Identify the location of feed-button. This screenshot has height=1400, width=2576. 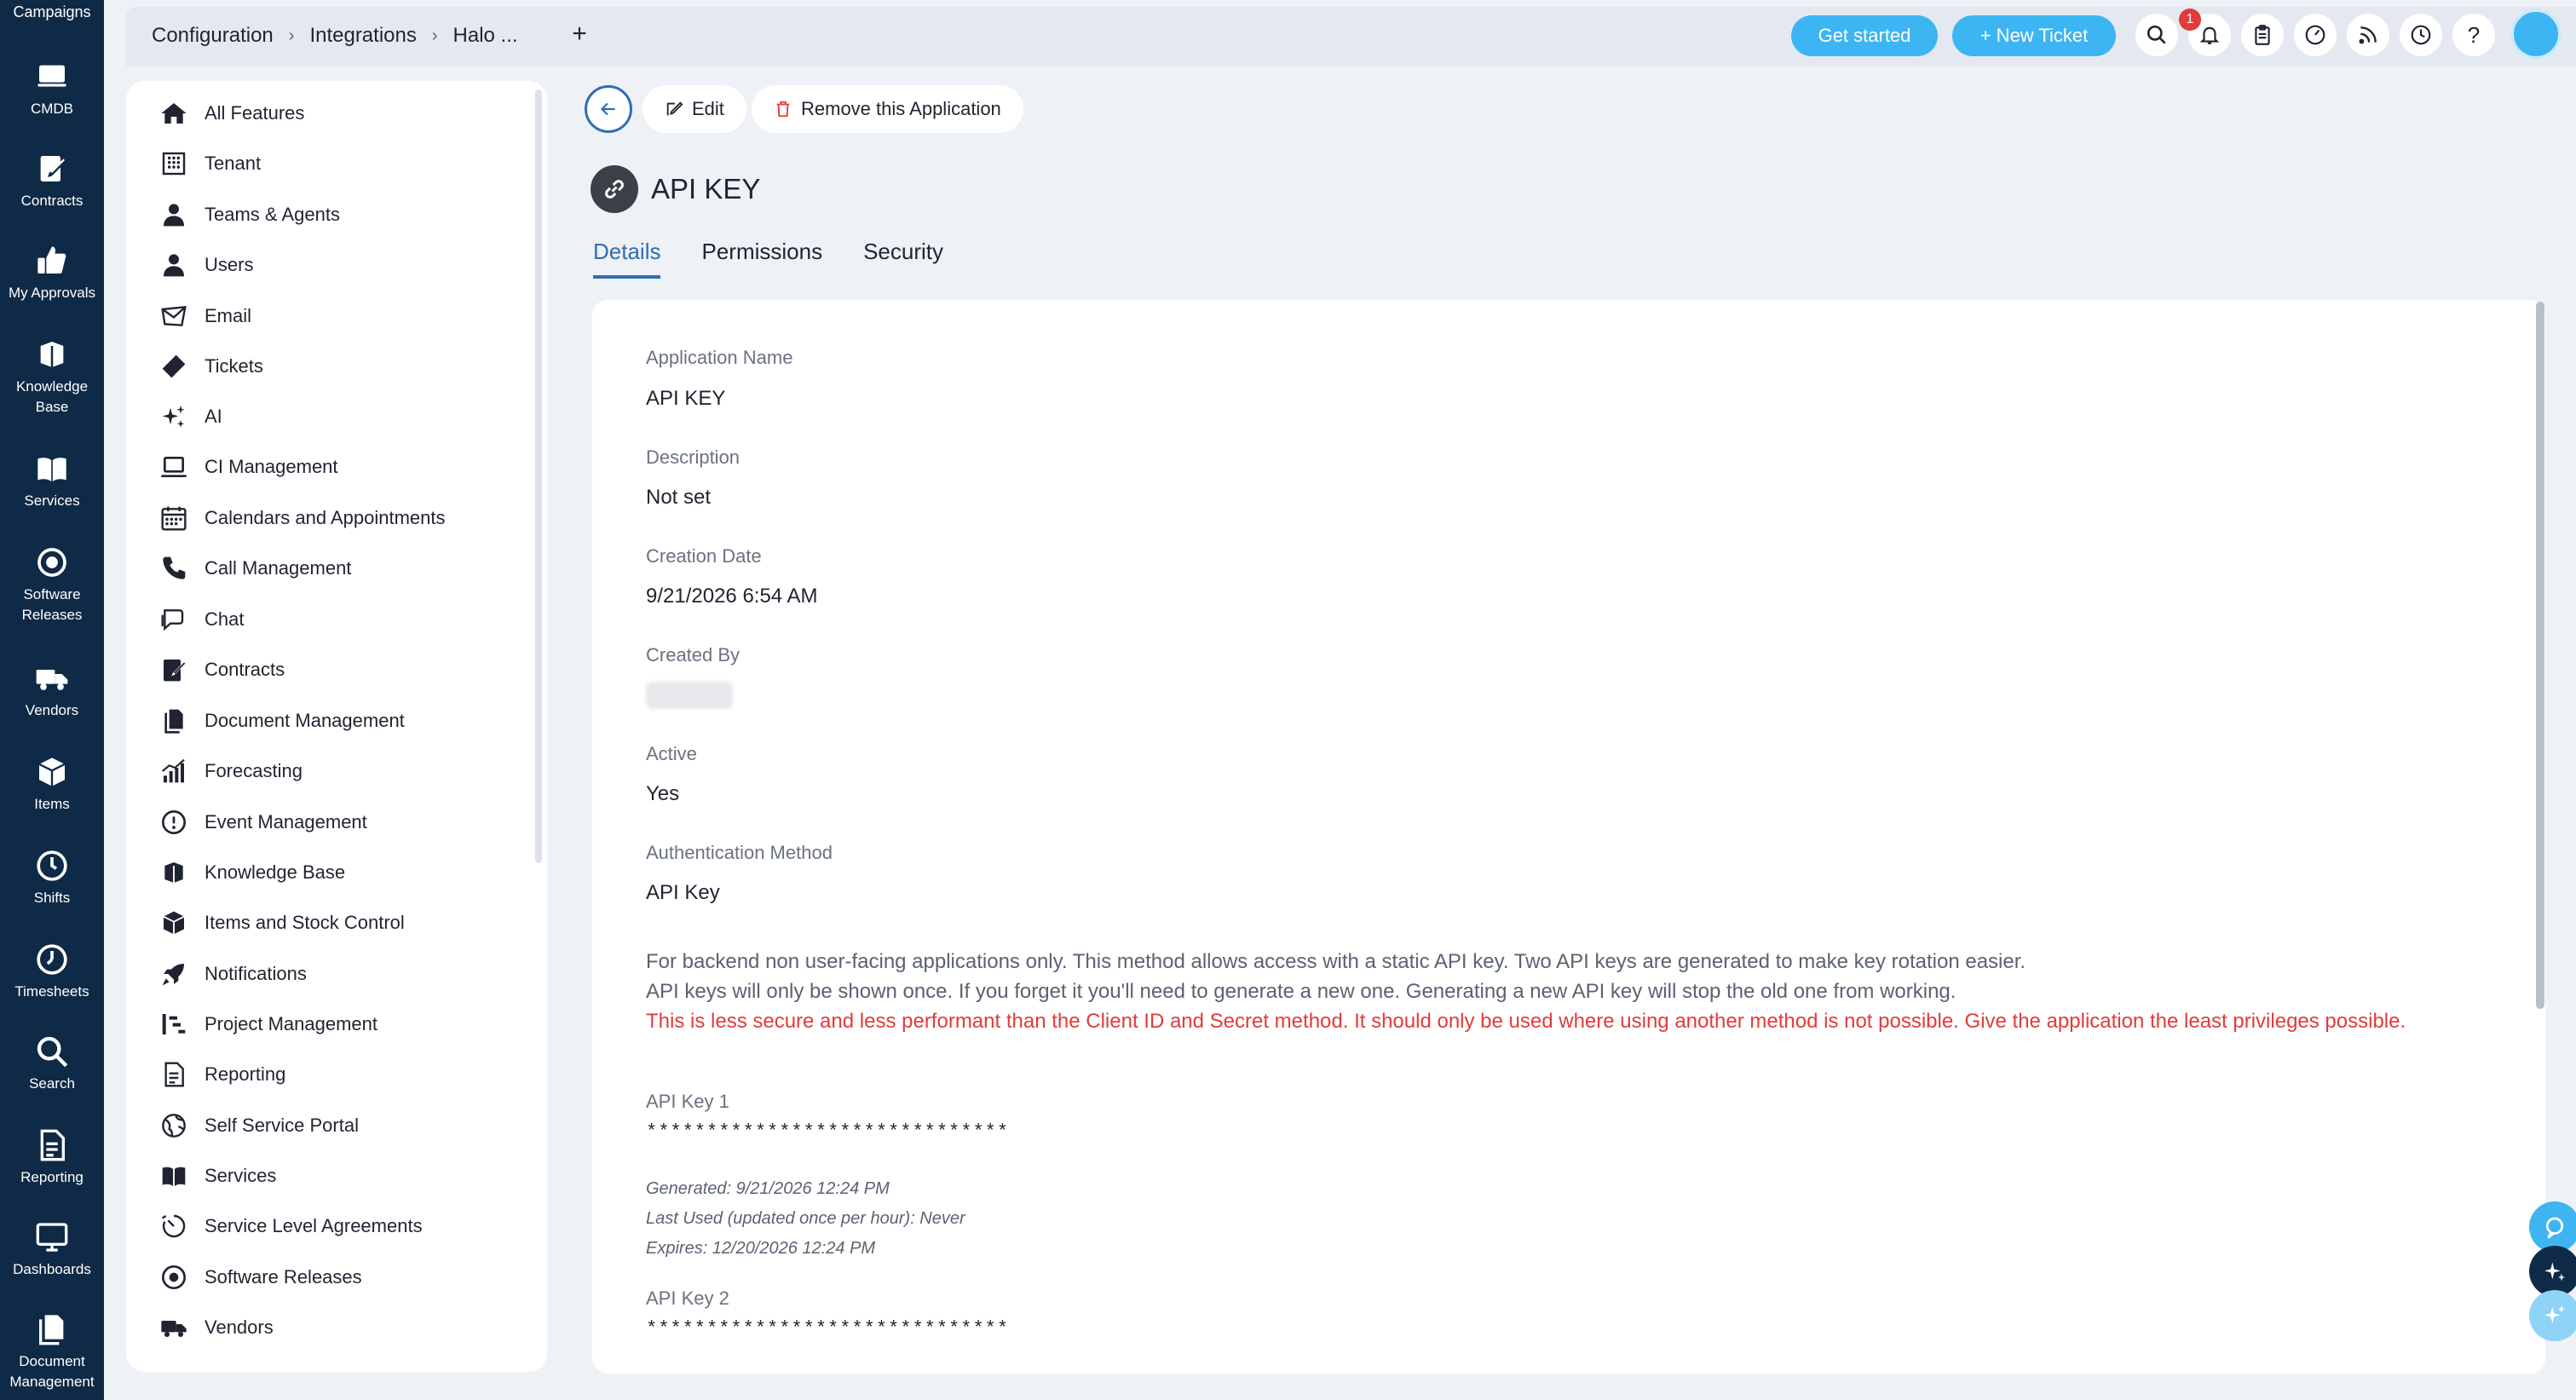
(2368, 35).